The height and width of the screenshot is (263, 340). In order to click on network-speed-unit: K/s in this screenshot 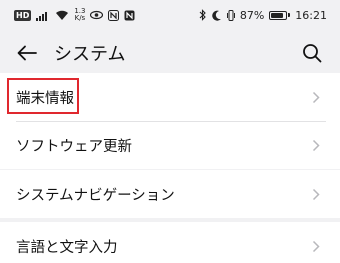, I will do `click(80, 18)`.